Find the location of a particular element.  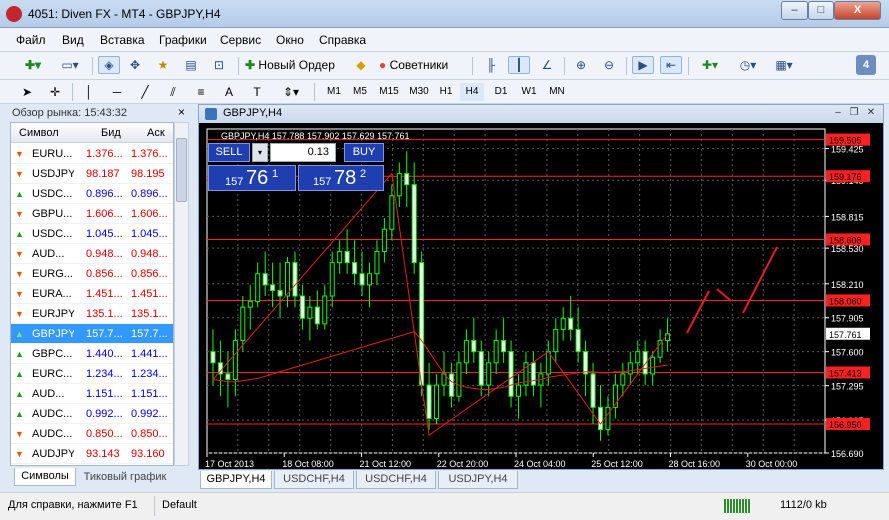

fibonacci-icon: ≡ is located at coordinates (201, 92).